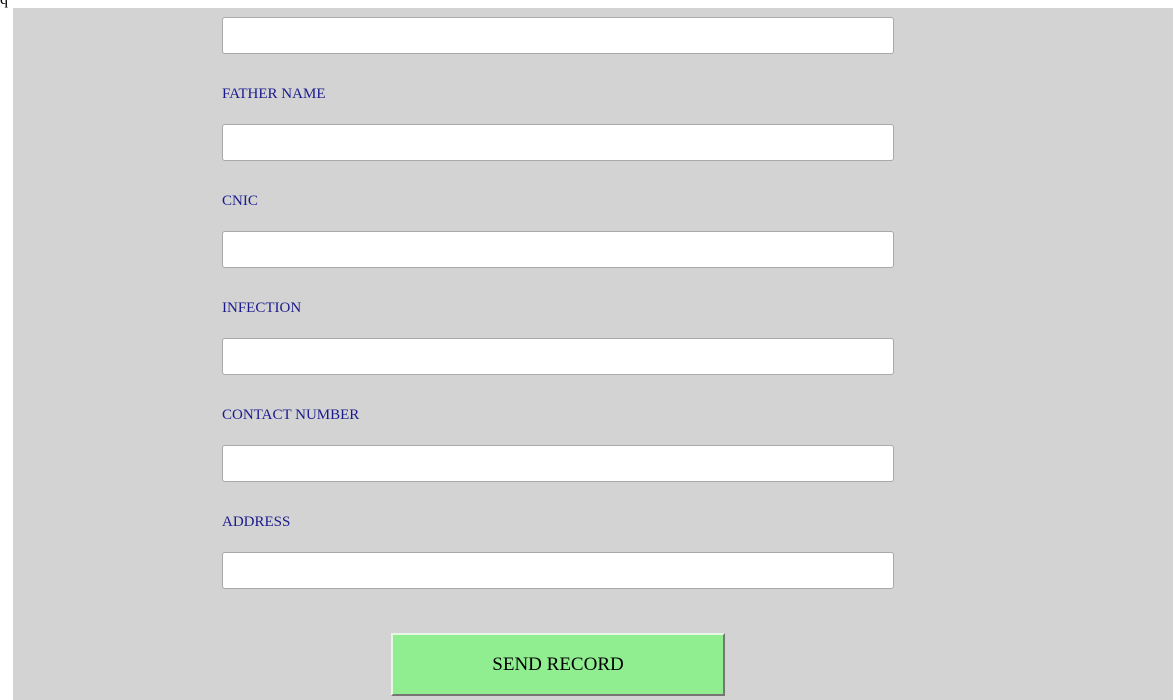 This screenshot has height=700, width=1173. What do you see at coordinates (558, 35) in the screenshot?
I see `name-input` at bounding box center [558, 35].